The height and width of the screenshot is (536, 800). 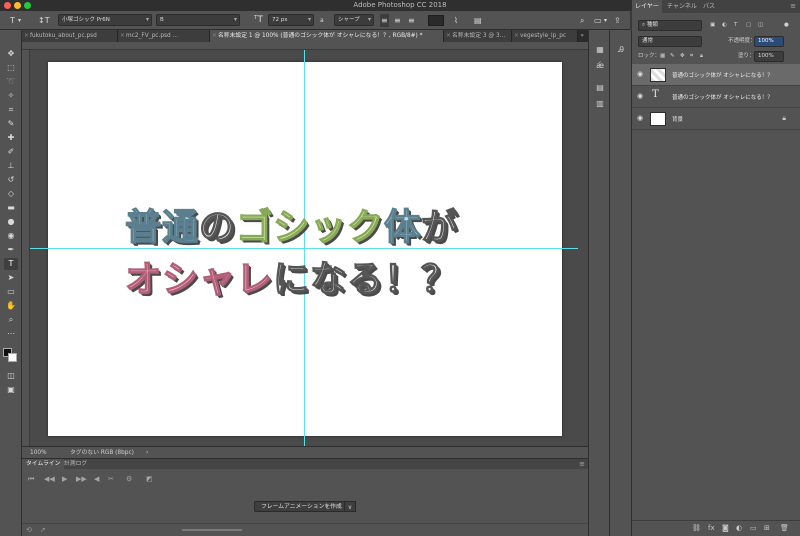 What do you see at coordinates (11, 222) in the screenshot?
I see `blur-tool-icon: ●` at bounding box center [11, 222].